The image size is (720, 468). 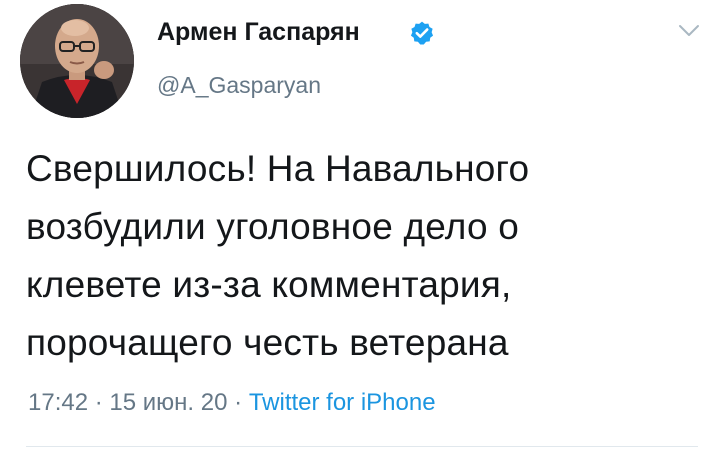 I want to click on author-handle: @A_Gasparyan, so click(x=239, y=85).